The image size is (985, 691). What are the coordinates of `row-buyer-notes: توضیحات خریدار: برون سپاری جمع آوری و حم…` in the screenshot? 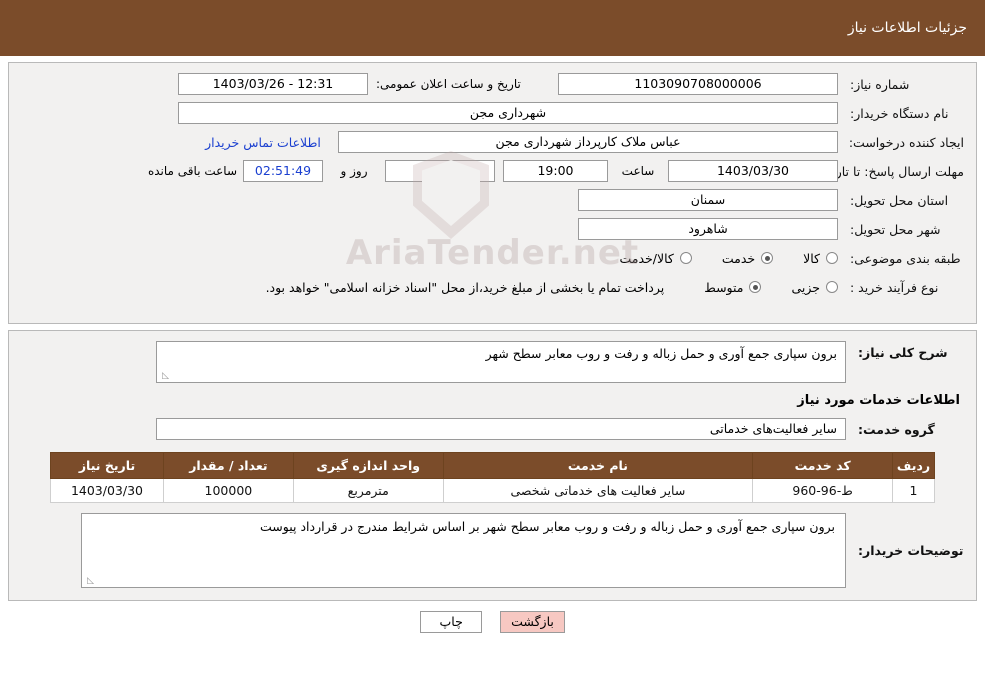 It's located at (492, 550).